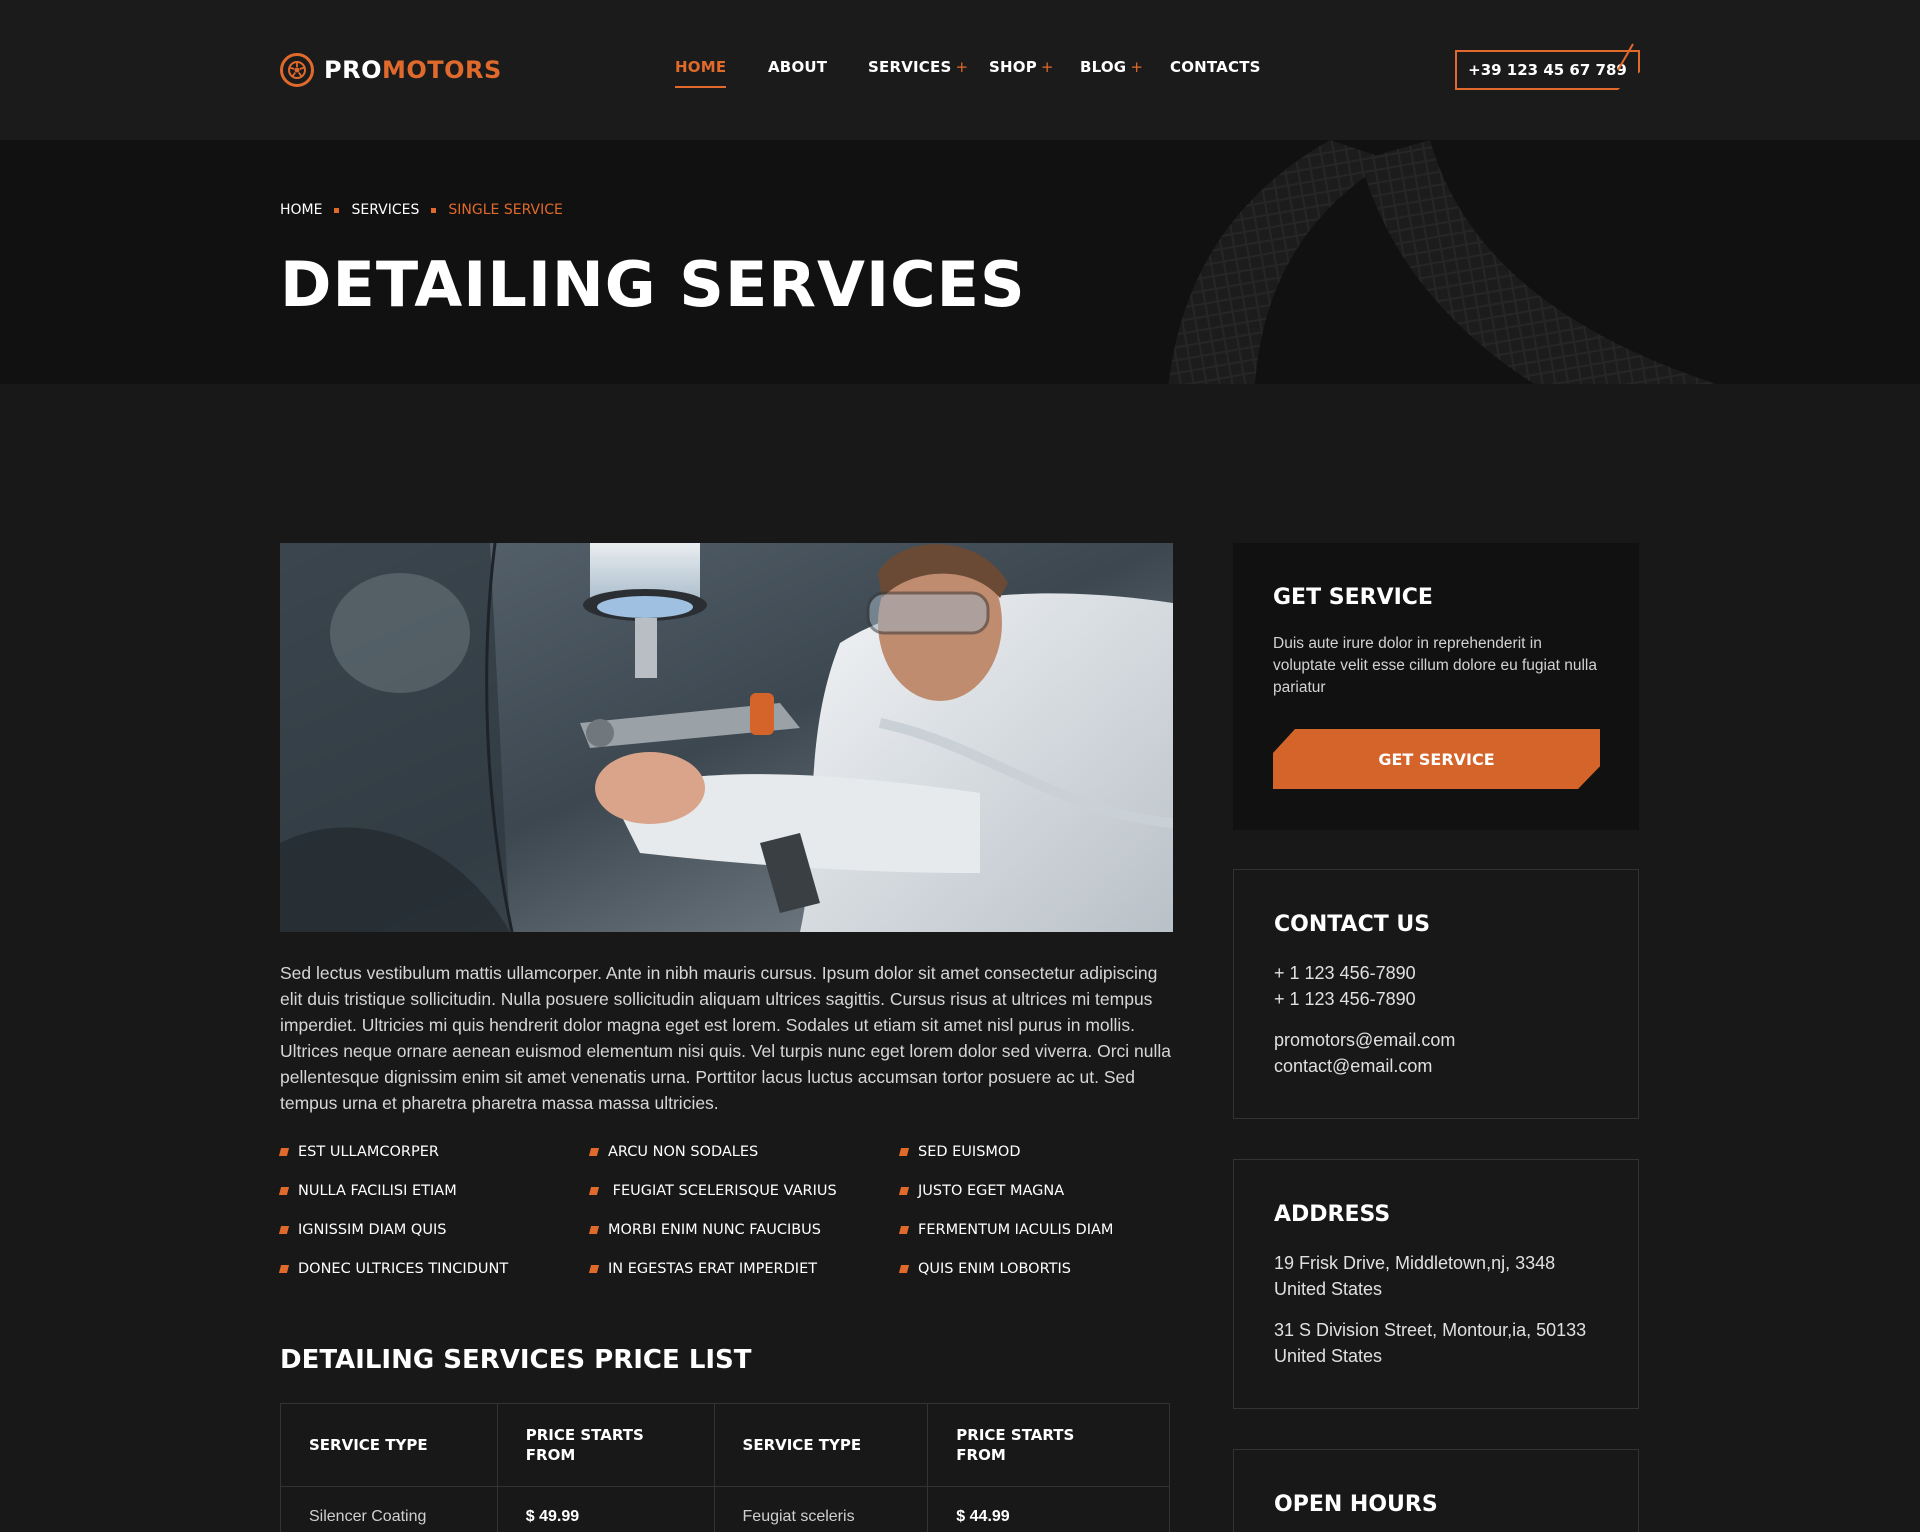 The height and width of the screenshot is (1532, 1920). What do you see at coordinates (385, 210) in the screenshot?
I see `breadcrumb-services: SERVICES` at bounding box center [385, 210].